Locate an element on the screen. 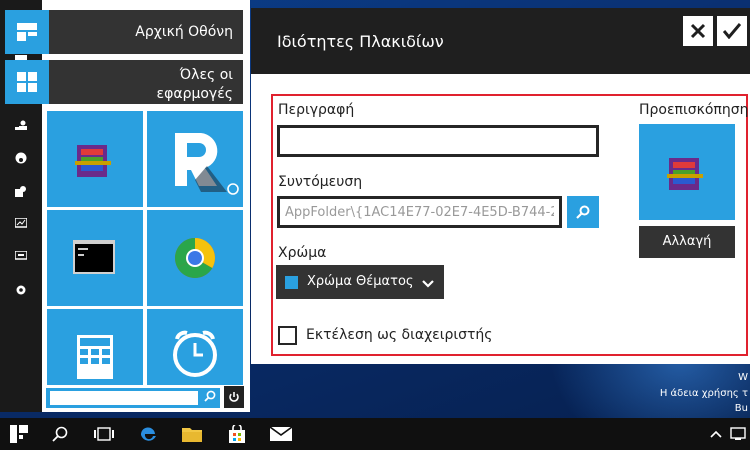  browse-shortcut-button is located at coordinates (583, 212).